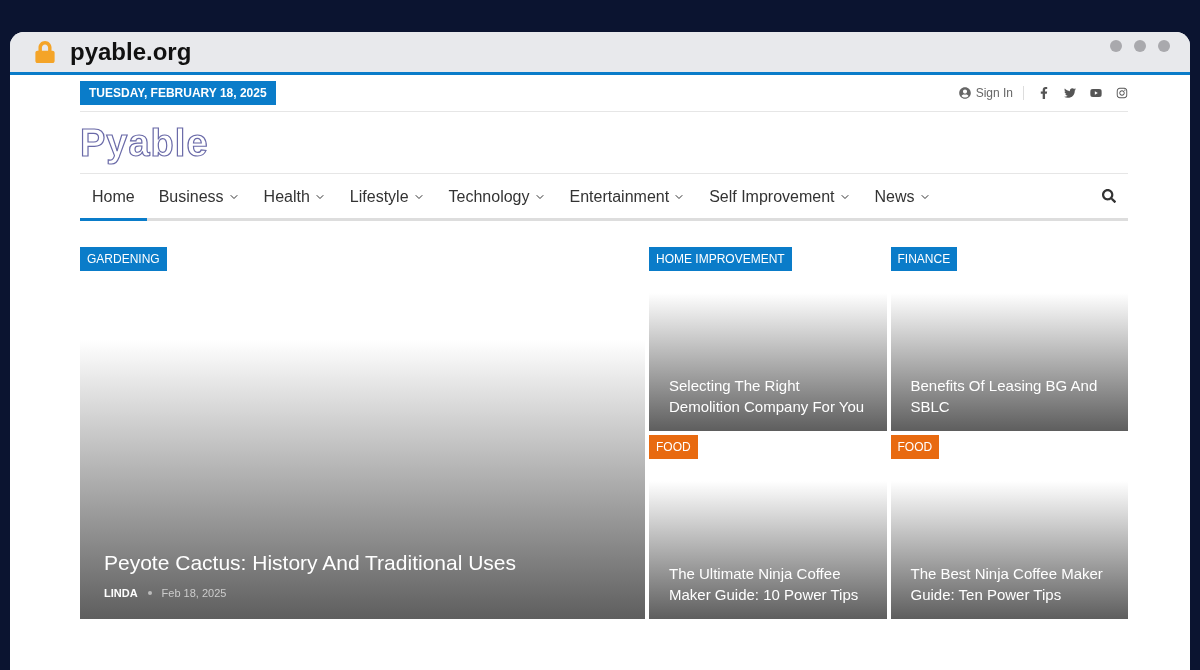 Image resolution: width=1200 pixels, height=670 pixels. I want to click on article-title: The Ultimate Ninja Coffee Maker Guide: 10 Power Tips, so click(768, 584).